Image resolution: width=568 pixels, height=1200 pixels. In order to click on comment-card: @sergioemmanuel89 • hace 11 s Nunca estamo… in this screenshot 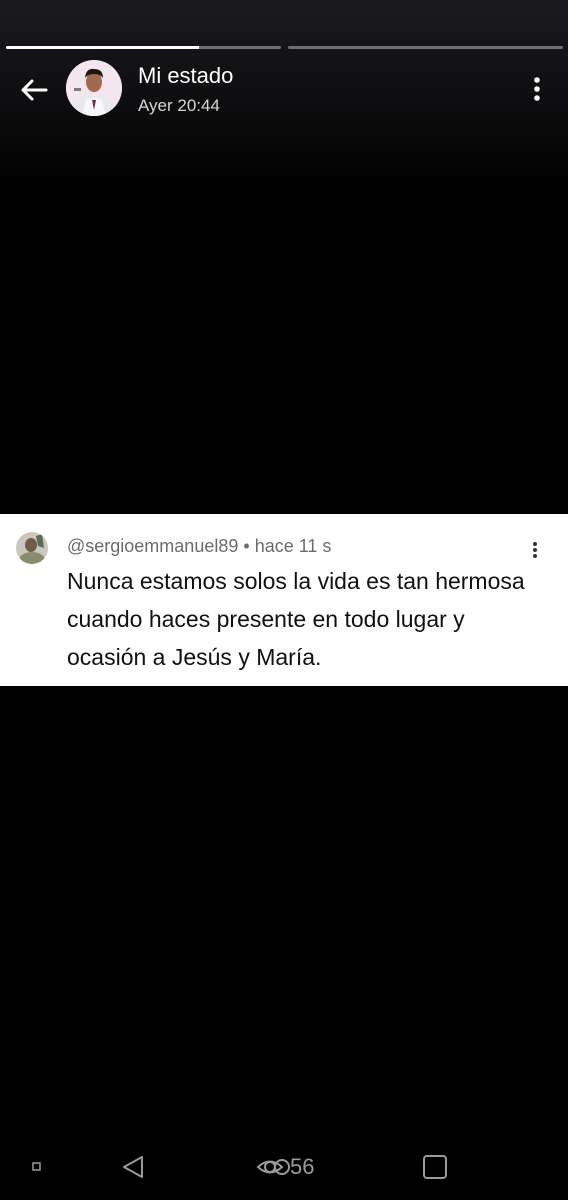, I will do `click(284, 600)`.